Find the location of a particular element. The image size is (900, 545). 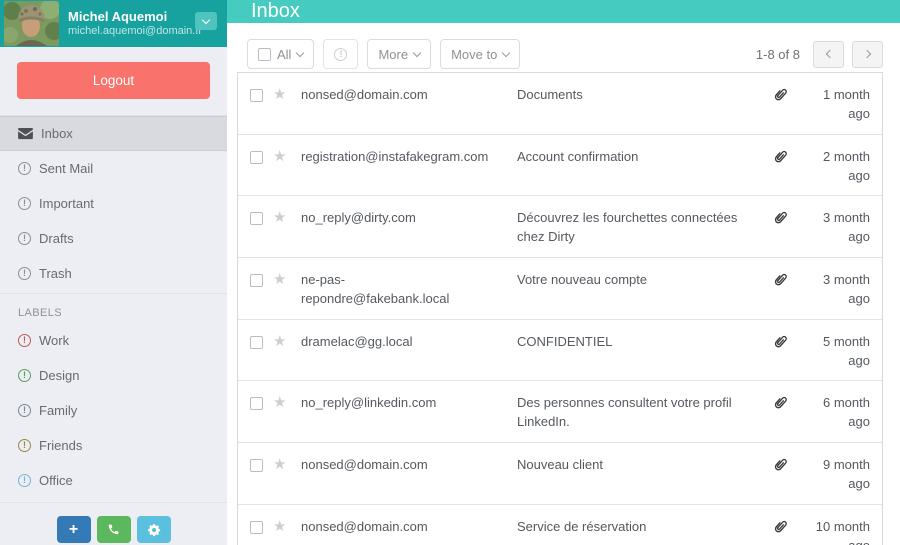

email-sender: no_reply@linkedin.com is located at coordinates (369, 403).